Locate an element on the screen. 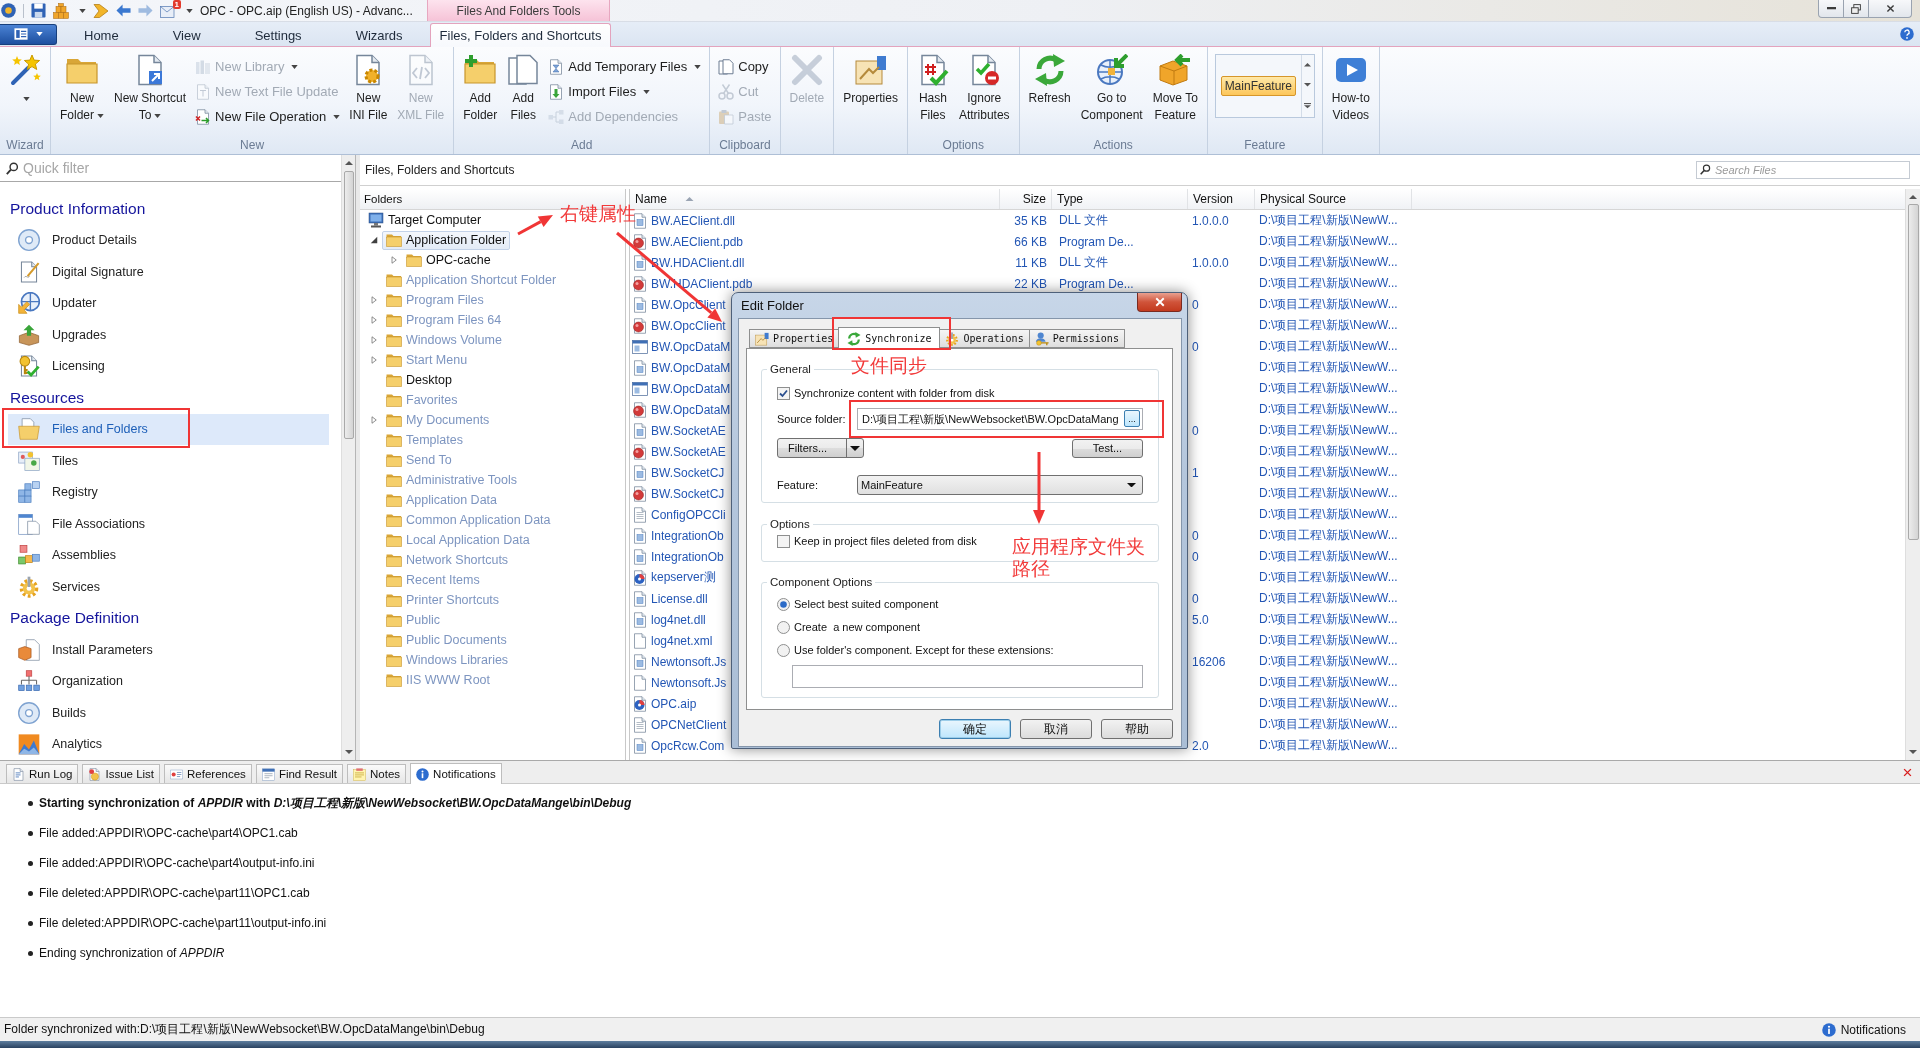 Image resolution: width=1920 pixels, height=1048 pixels. panel-tab: Notes is located at coordinates (377, 773).